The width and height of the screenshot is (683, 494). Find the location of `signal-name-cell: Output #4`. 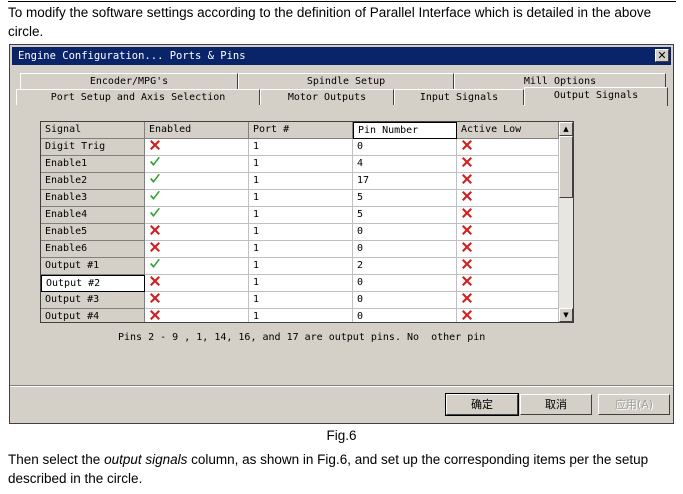

signal-name-cell: Output #4 is located at coordinates (93, 315).